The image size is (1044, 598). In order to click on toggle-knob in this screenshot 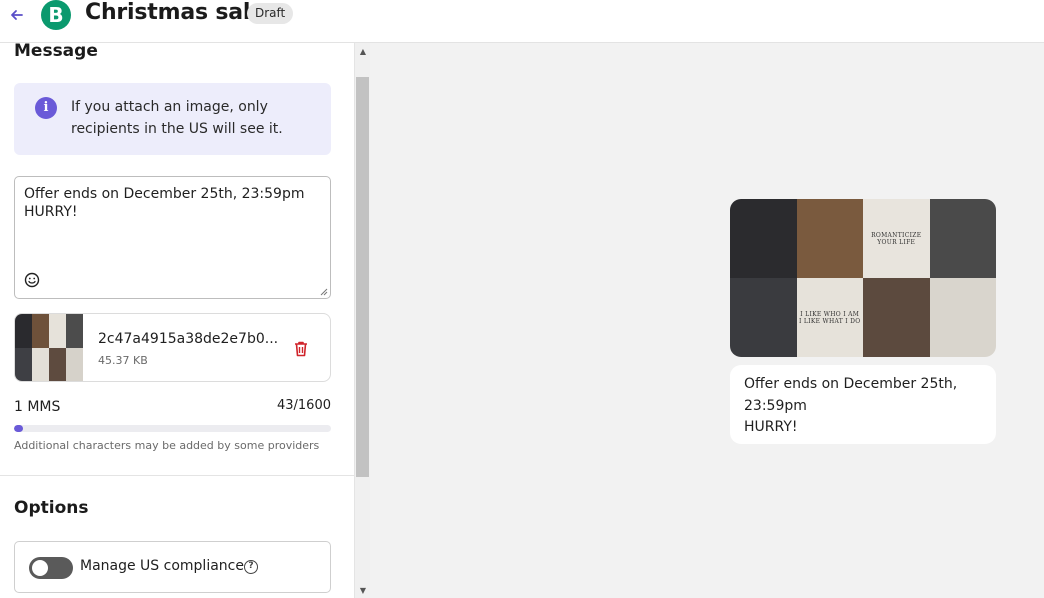, I will do `click(40, 568)`.